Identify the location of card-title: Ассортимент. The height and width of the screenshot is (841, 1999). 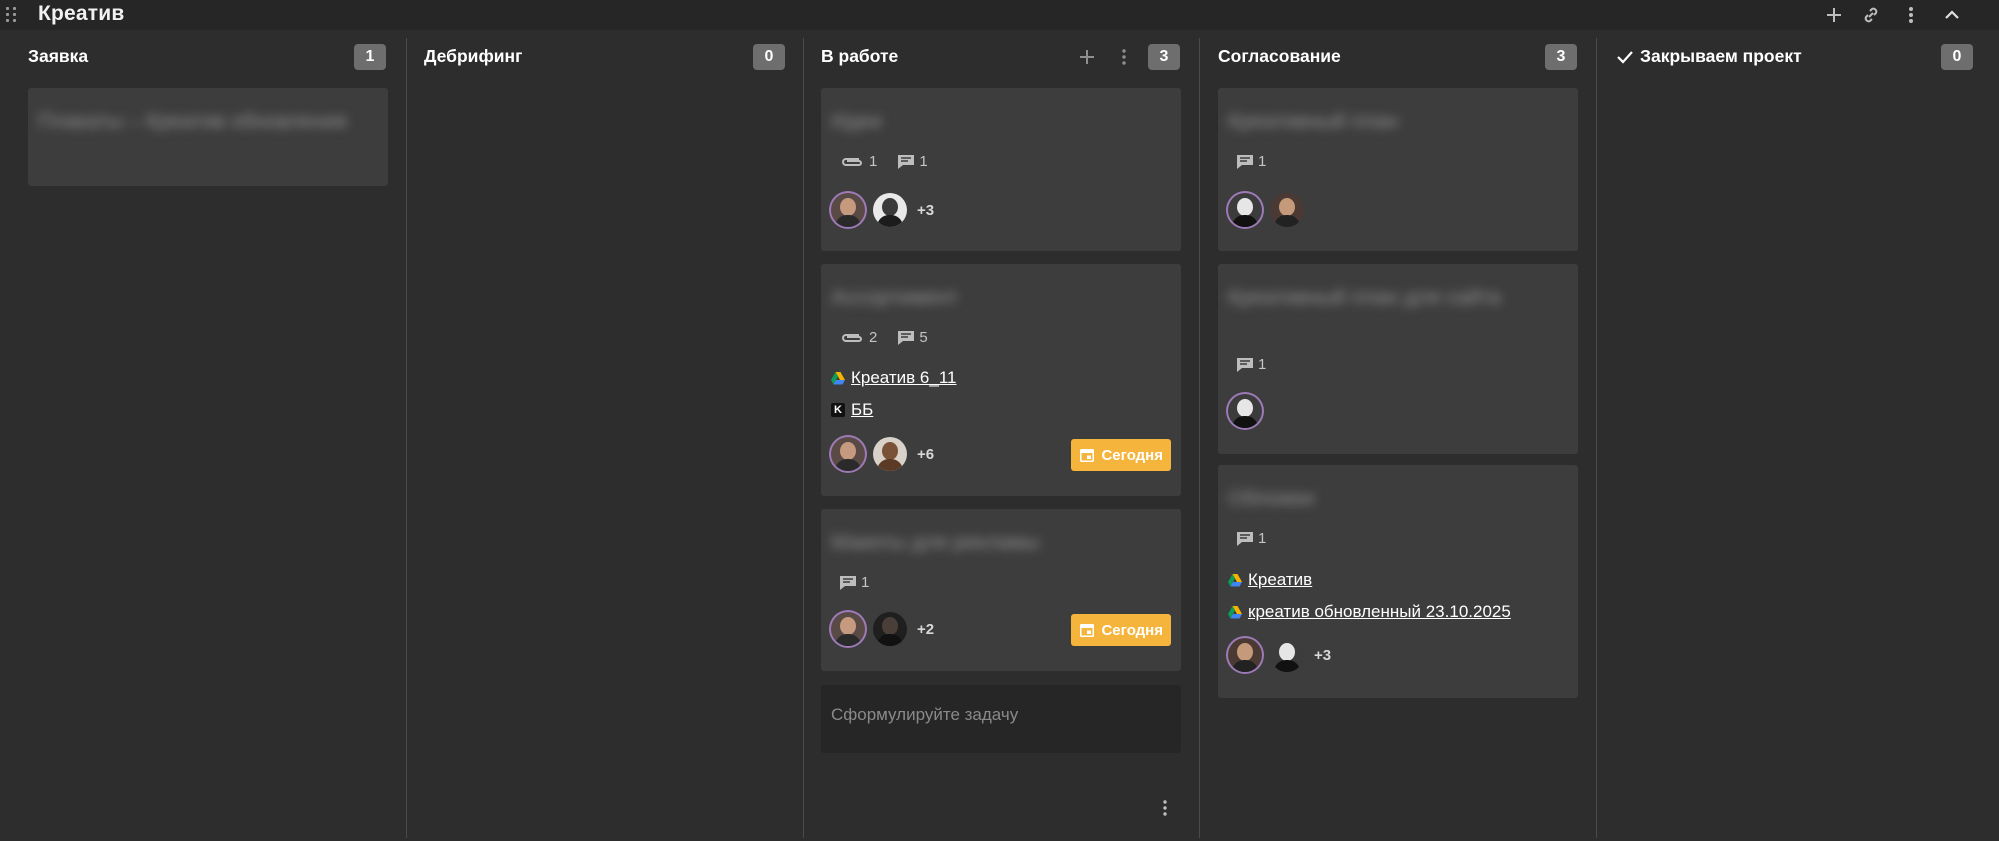
(894, 297).